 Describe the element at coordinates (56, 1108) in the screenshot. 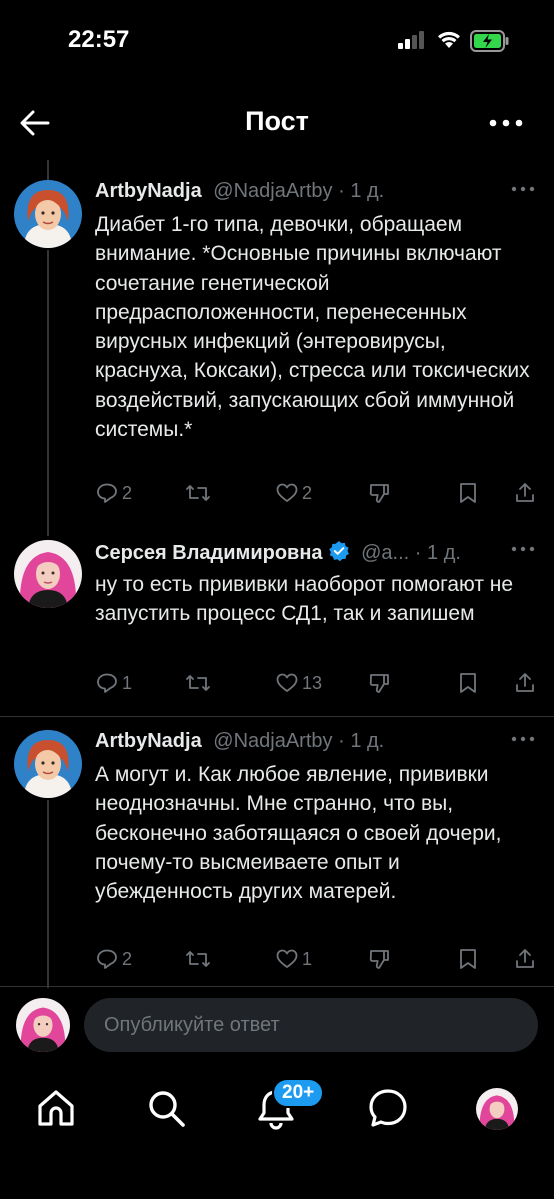

I see `home-icon` at that location.